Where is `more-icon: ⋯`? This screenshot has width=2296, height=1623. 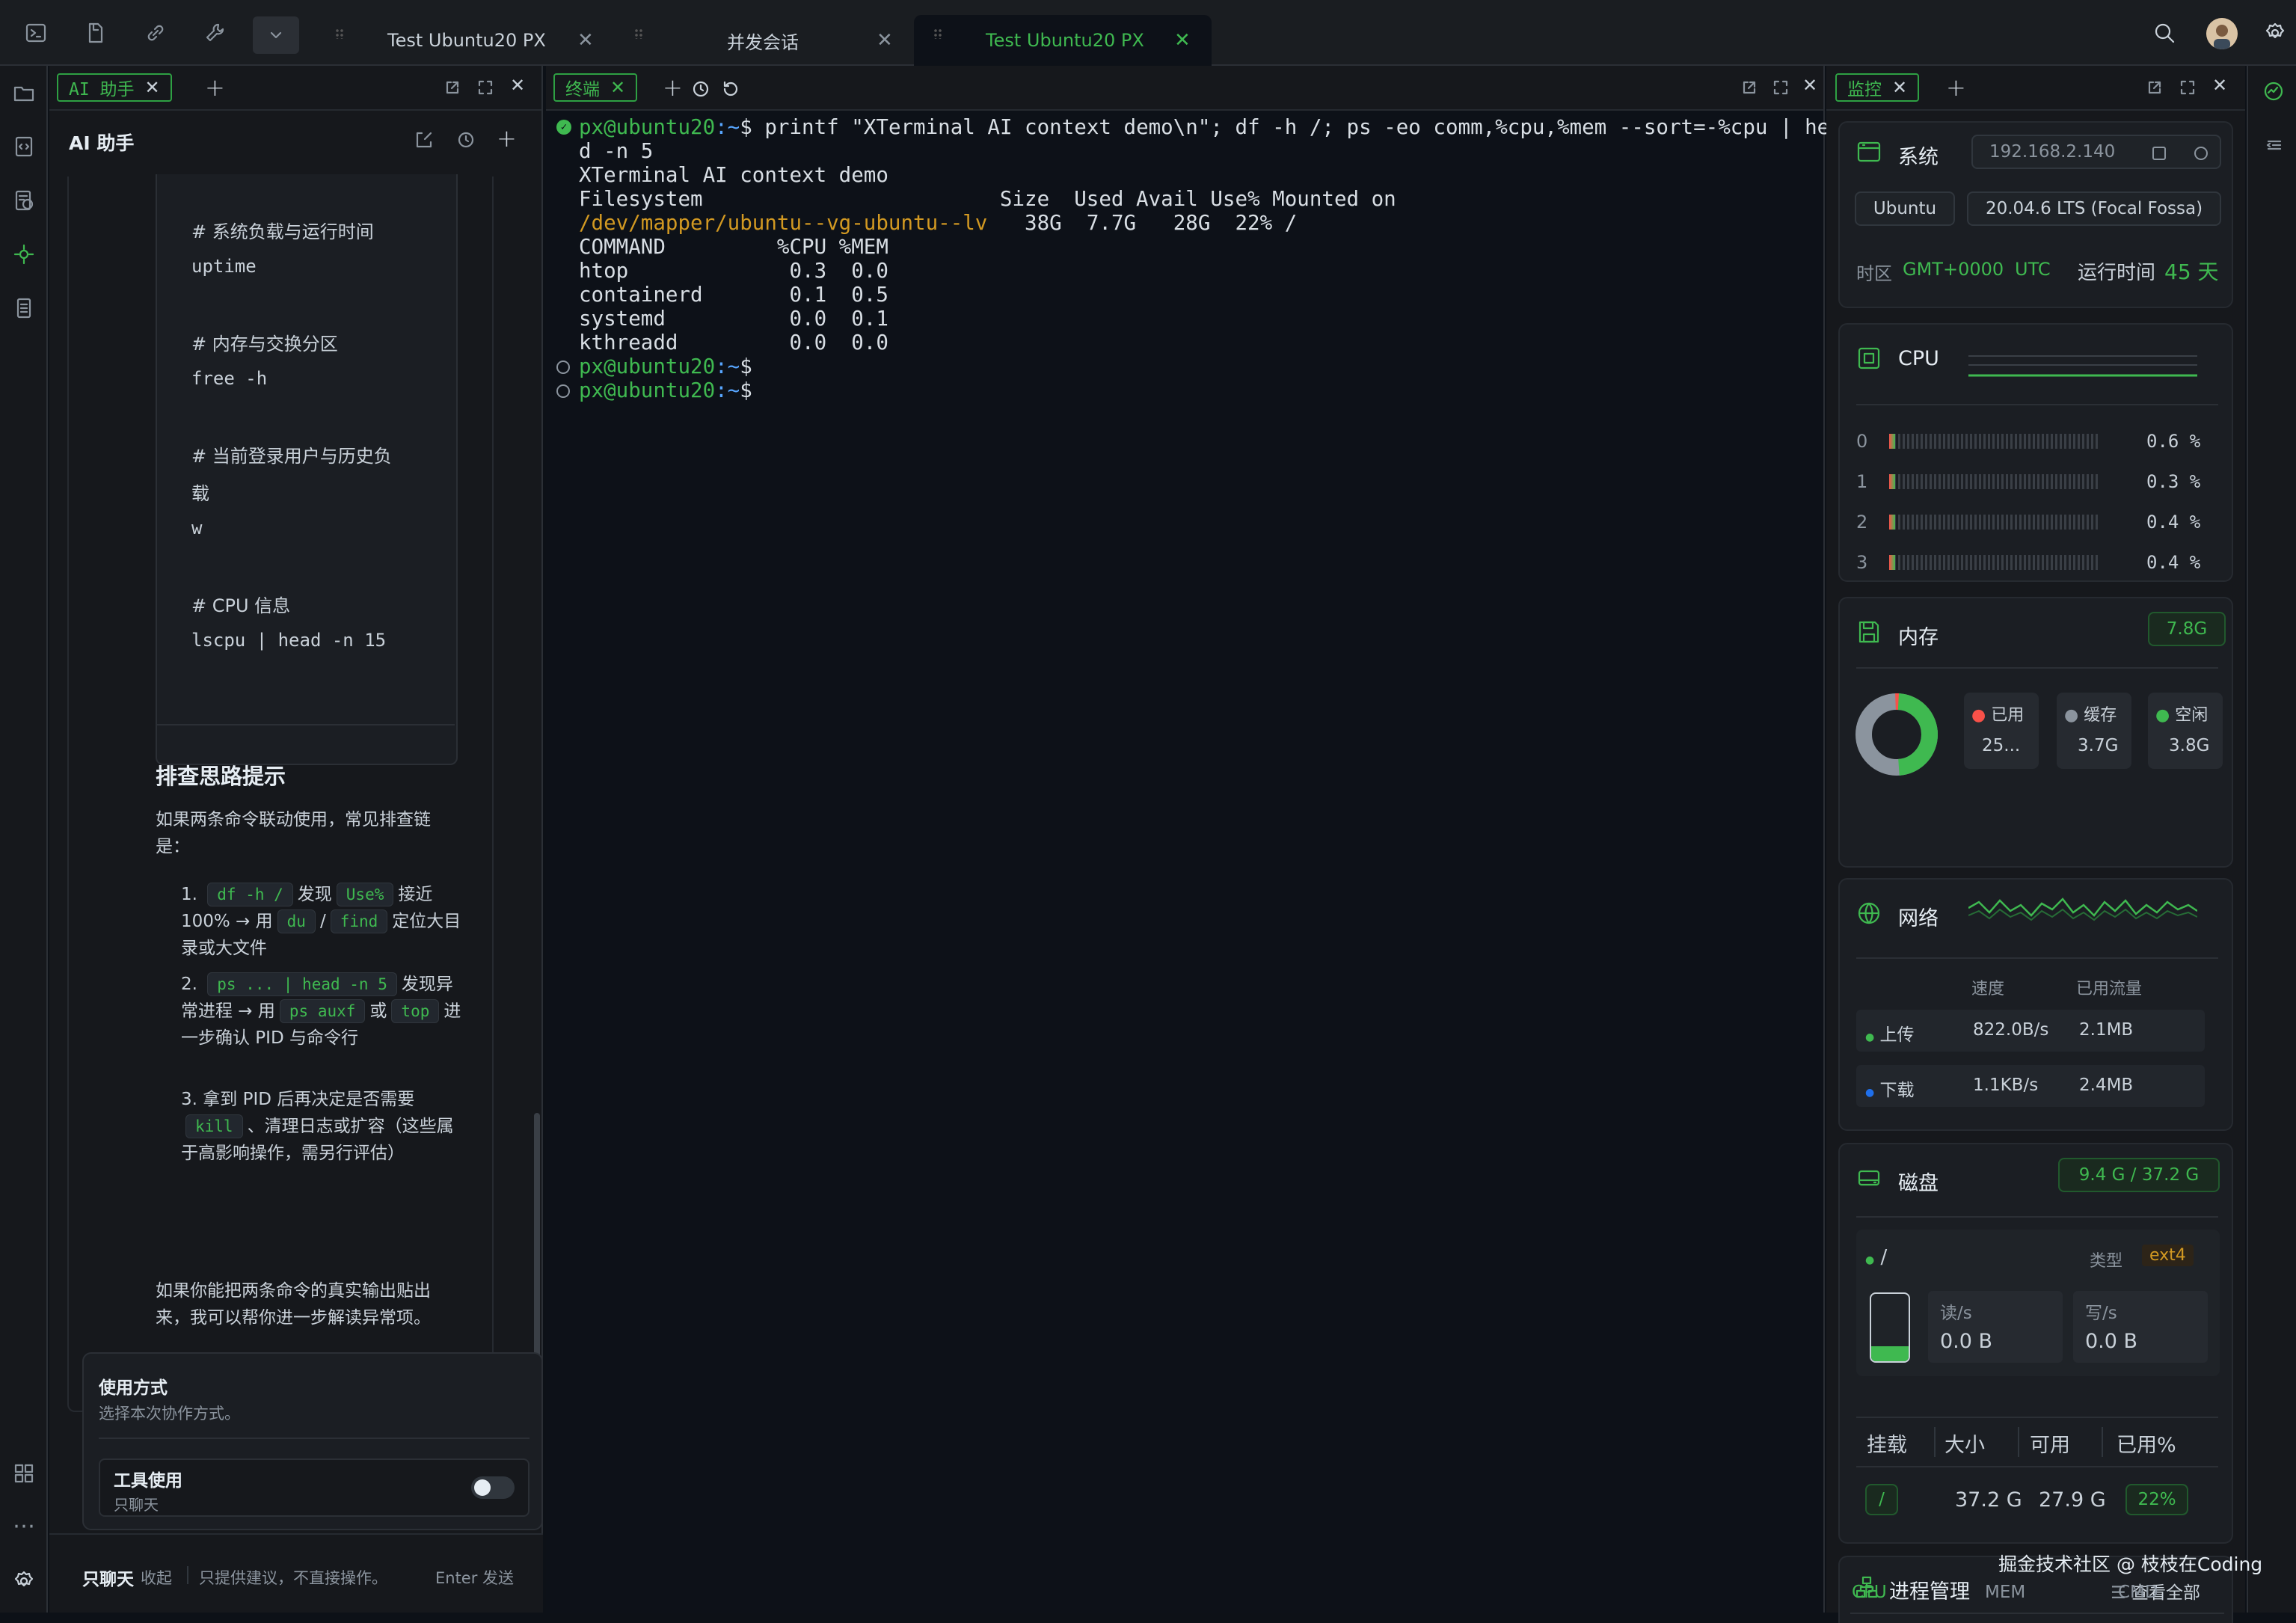
more-icon: ⋯ is located at coordinates (24, 1526).